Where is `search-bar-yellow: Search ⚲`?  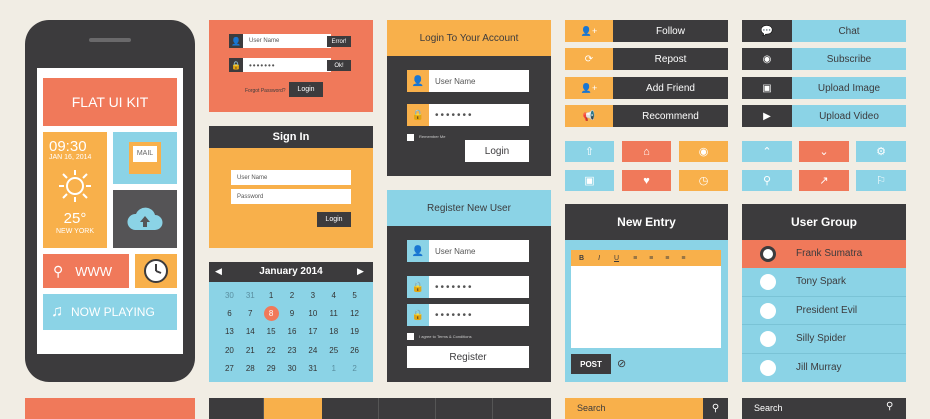
search-bar-yellow: Search ⚲ is located at coordinates (646, 408).